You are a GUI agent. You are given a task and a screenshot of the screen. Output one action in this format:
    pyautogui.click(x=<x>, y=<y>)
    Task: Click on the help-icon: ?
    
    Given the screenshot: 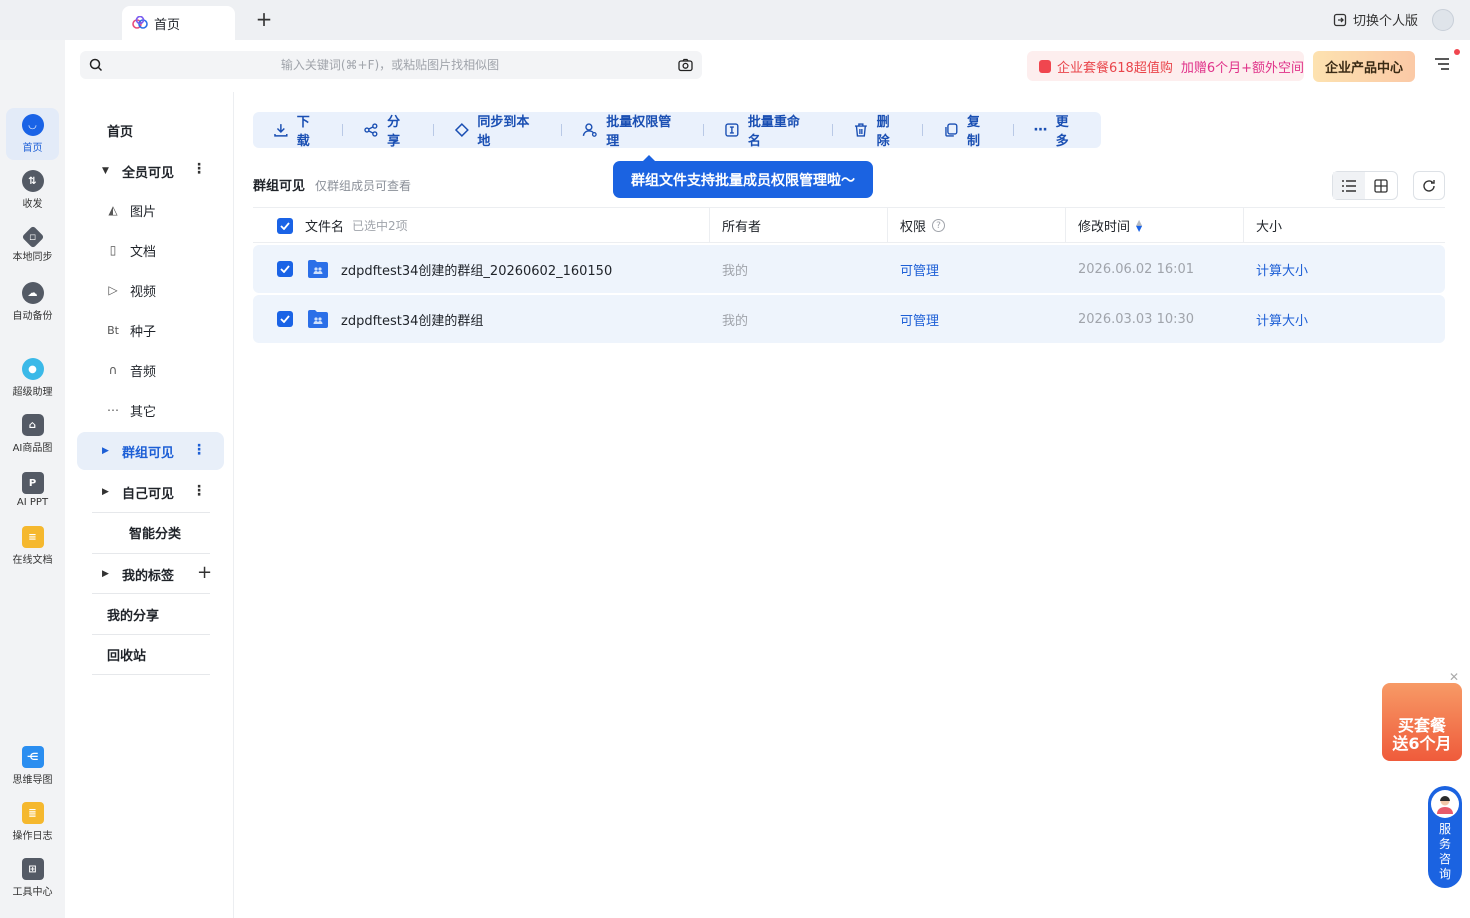 What is the action you would take?
    pyautogui.click(x=939, y=225)
    